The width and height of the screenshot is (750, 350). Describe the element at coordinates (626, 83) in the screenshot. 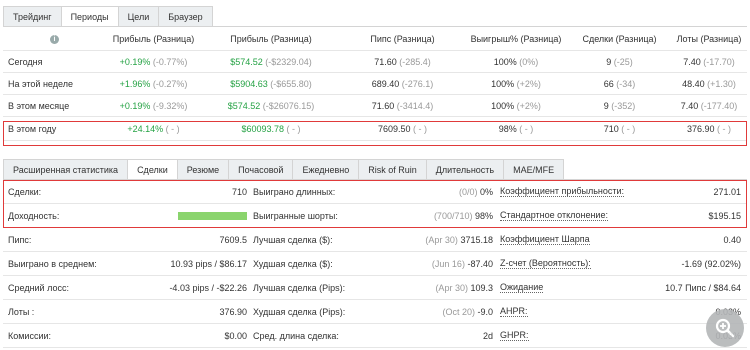

I see `trades-cell-diff: (-34)` at that location.